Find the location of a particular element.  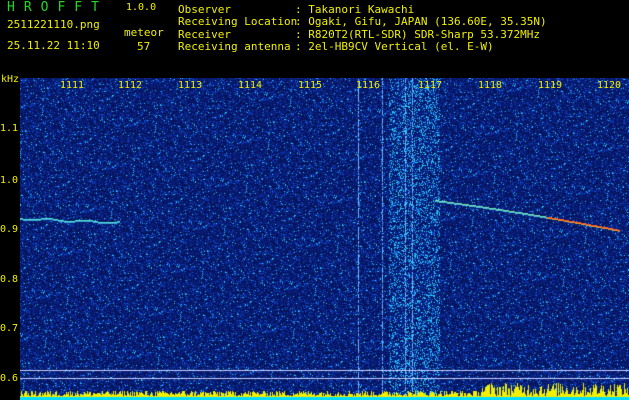

file-name: 2511221110.png is located at coordinates (53, 24).